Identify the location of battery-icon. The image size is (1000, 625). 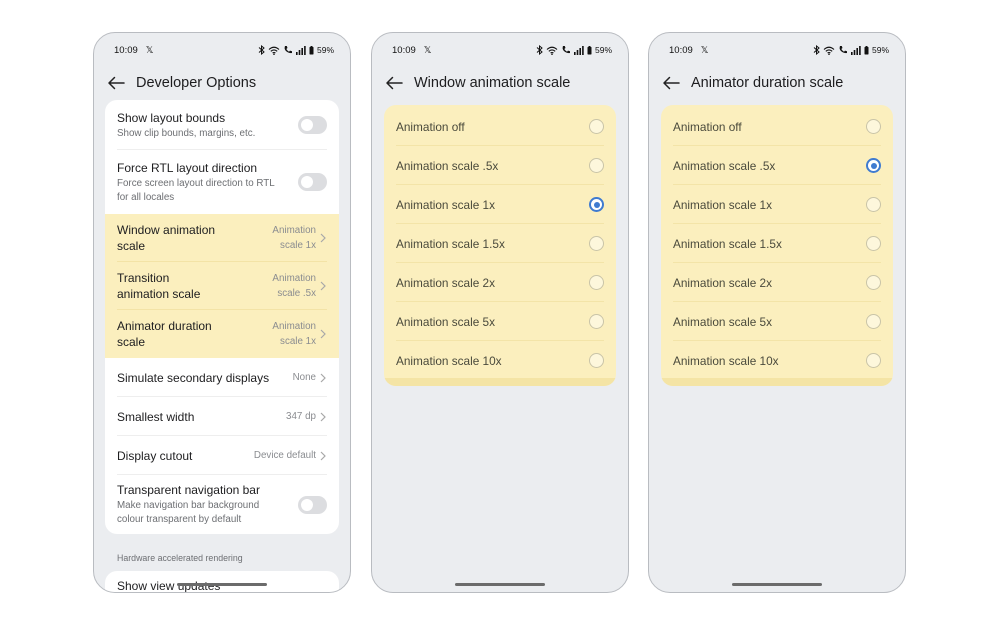
(589, 49).